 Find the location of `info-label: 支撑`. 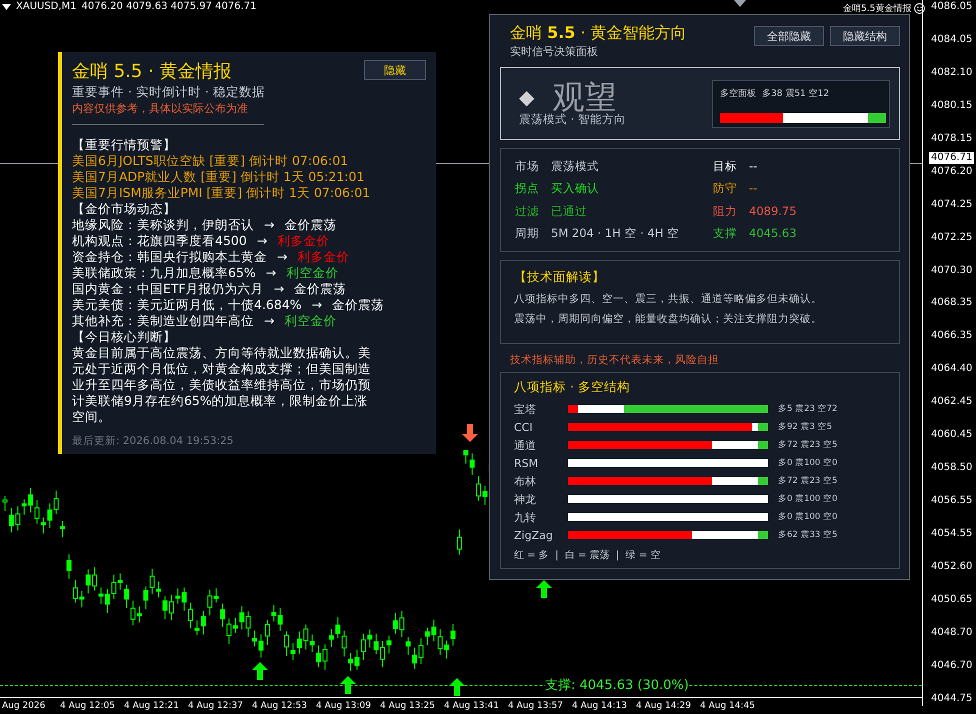

info-label: 支撑 is located at coordinates (725, 233).